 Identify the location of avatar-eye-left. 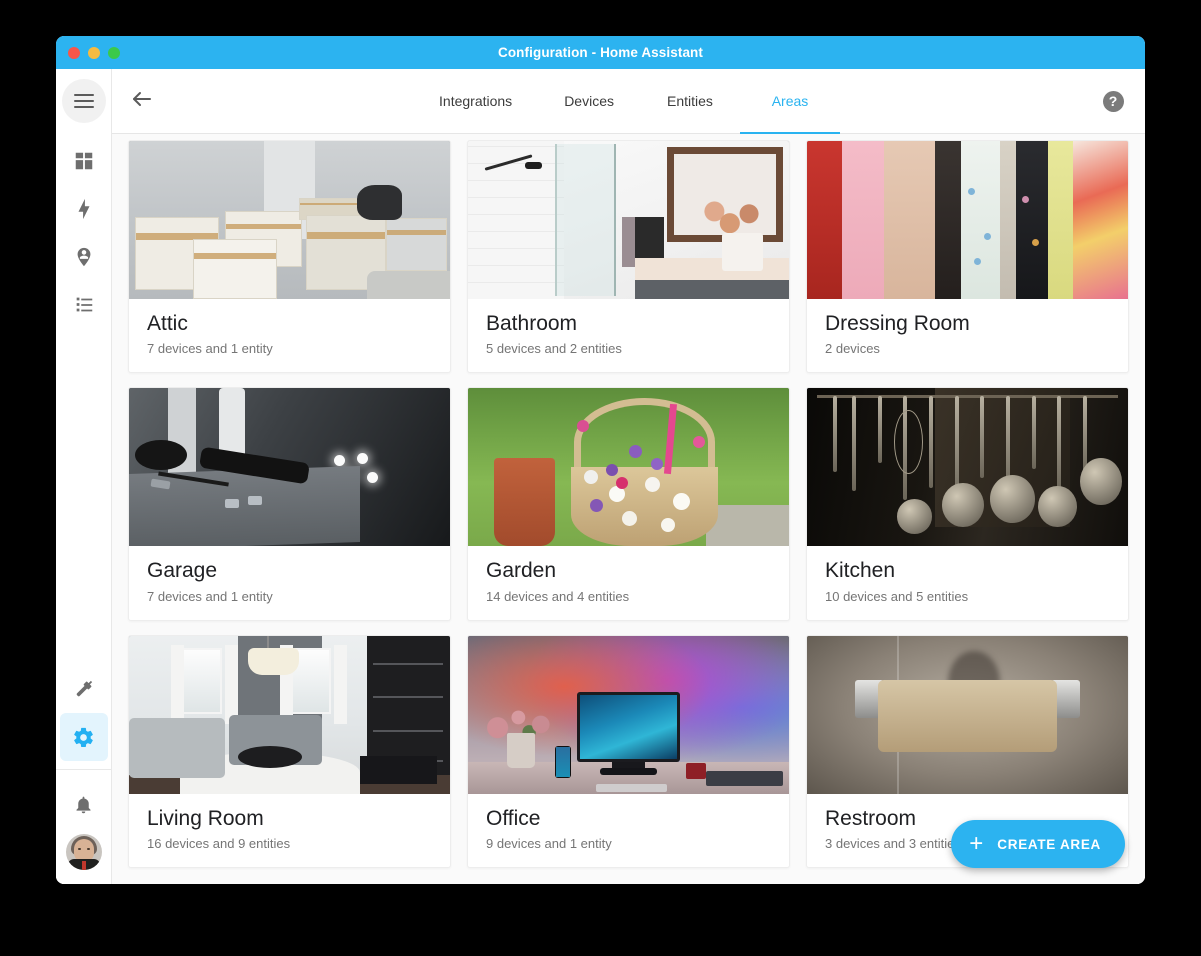
(79, 849).